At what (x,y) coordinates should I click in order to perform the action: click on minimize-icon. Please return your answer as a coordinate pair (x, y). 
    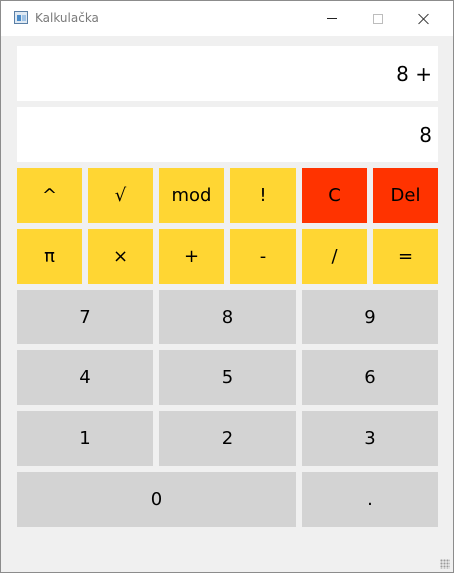
    Looking at the image, I should click on (332, 18).